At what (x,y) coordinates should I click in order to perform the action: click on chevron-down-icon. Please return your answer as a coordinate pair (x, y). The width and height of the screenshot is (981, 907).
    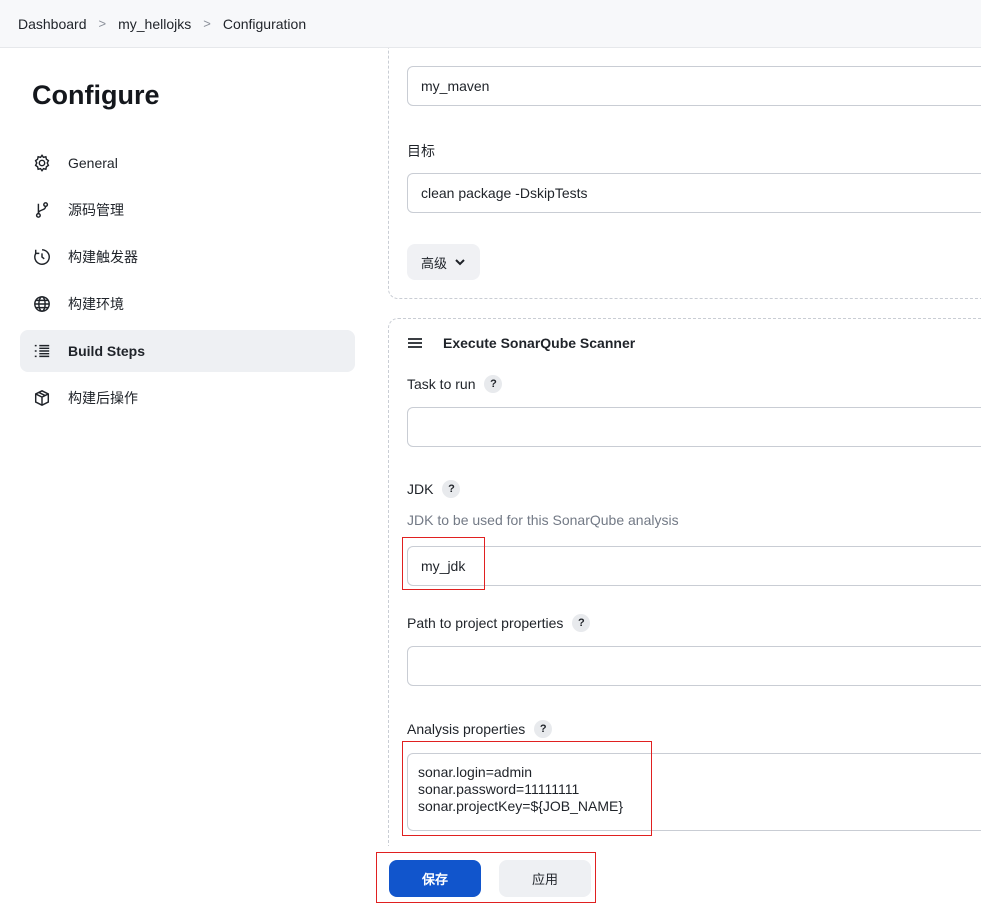
    Looking at the image, I should click on (460, 262).